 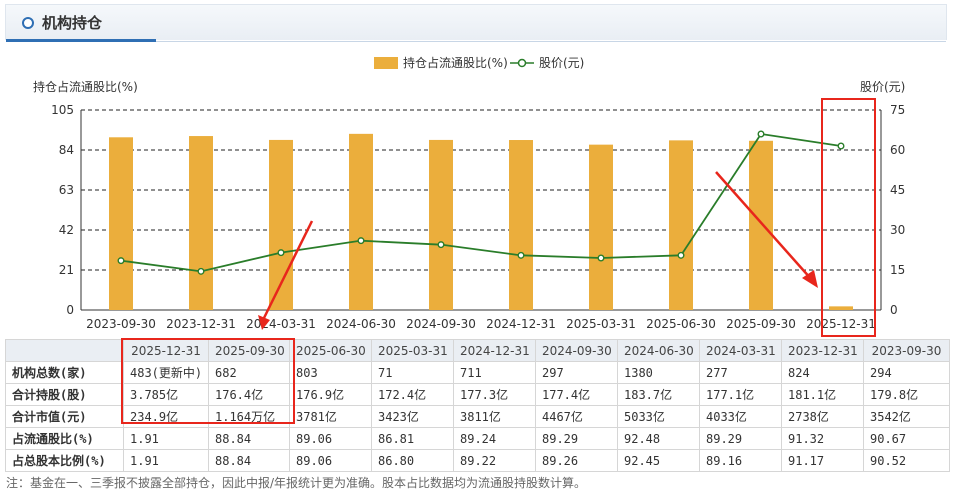 I want to click on legend-line-marker-icon, so click(x=522, y=63).